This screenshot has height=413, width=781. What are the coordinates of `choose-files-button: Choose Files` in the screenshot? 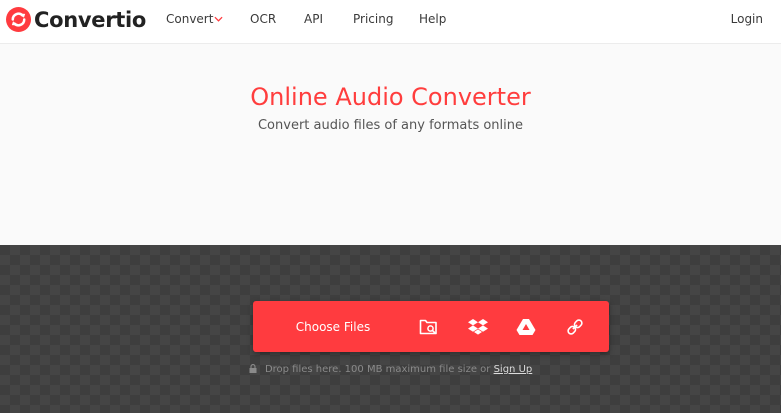 It's located at (333, 326).